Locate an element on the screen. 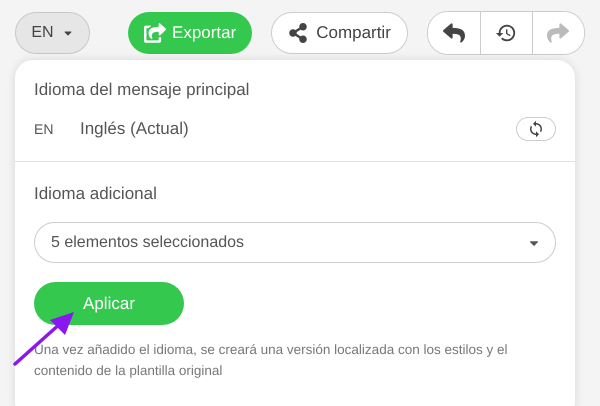 The width and height of the screenshot is (600, 406). language-select: 5 elementos seleccionados is located at coordinates (295, 242).